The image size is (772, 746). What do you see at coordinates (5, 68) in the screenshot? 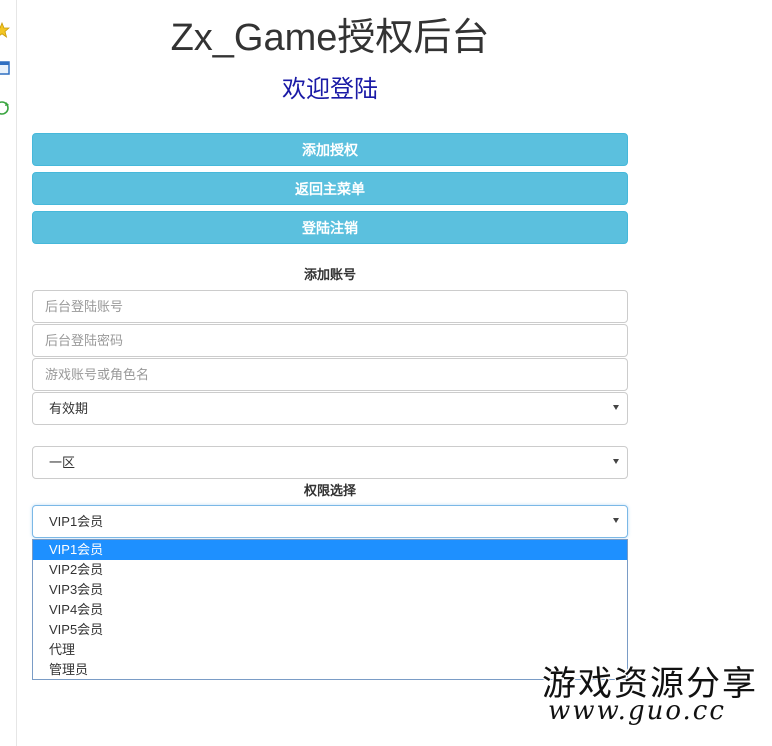
I see `window-icon` at bounding box center [5, 68].